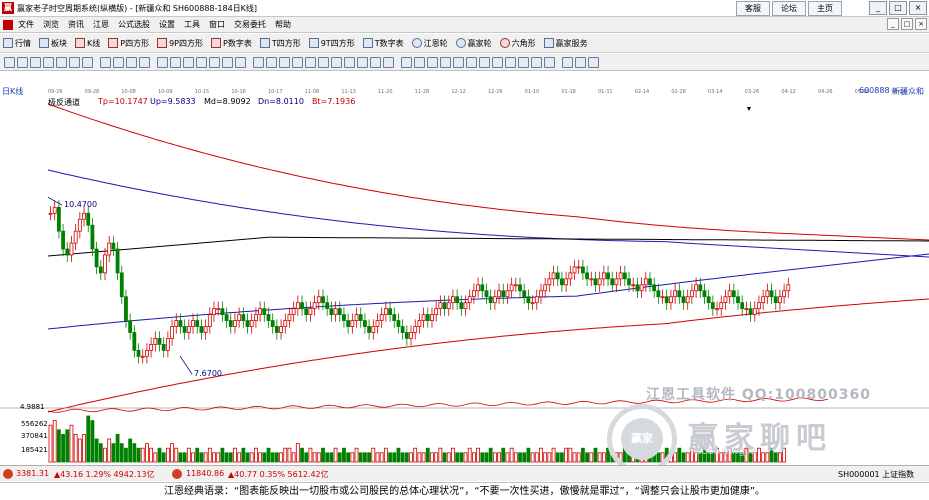 The height and width of the screenshot is (500, 929). What do you see at coordinates (134, 25) in the screenshot?
I see `menu-formula: 公式选股` at bounding box center [134, 25].